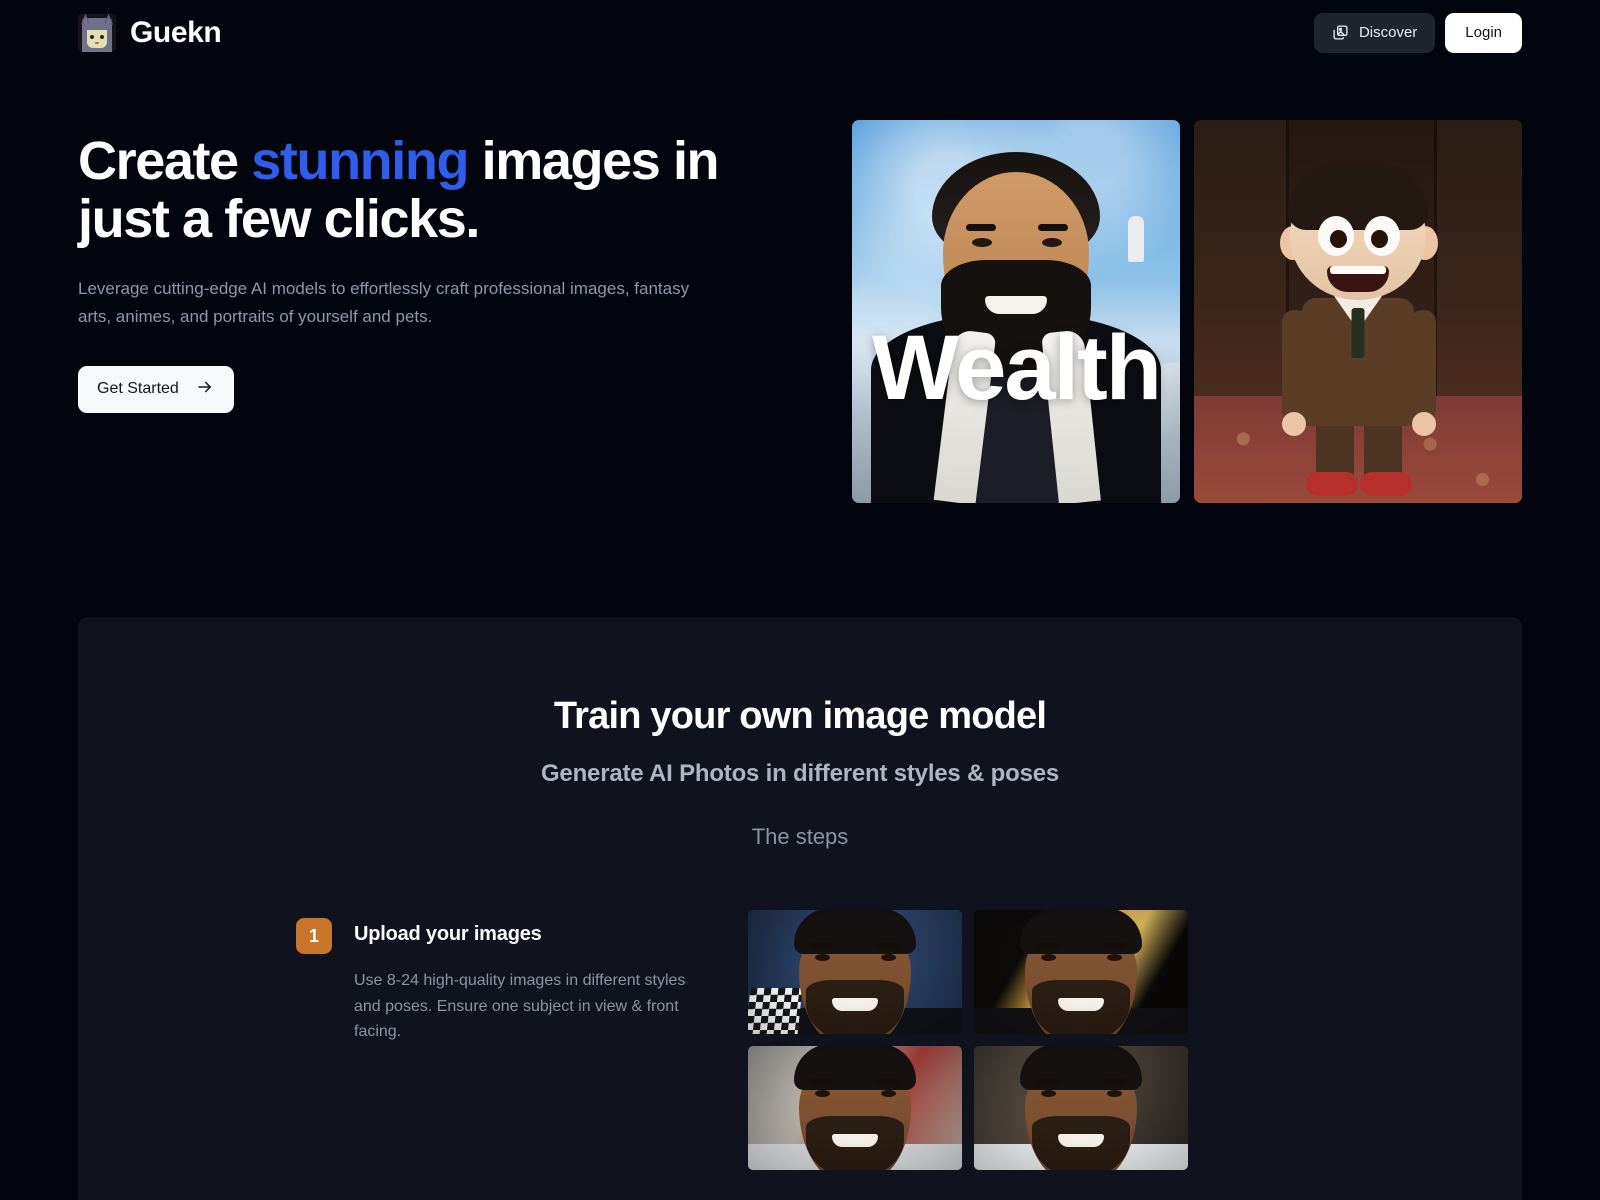  What do you see at coordinates (314, 936) in the screenshot?
I see `step-number-badge: 1` at bounding box center [314, 936].